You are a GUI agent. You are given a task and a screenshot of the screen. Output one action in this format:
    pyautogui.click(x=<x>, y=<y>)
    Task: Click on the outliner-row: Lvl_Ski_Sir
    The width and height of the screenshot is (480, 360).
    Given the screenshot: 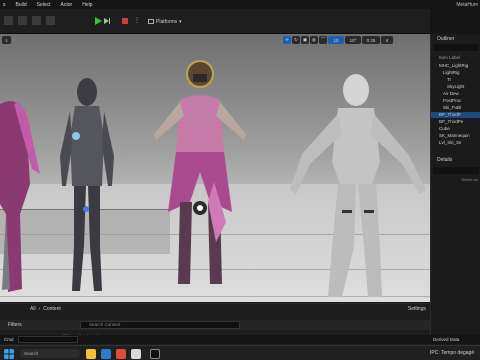 What is the action you would take?
    pyautogui.click(x=455, y=143)
    